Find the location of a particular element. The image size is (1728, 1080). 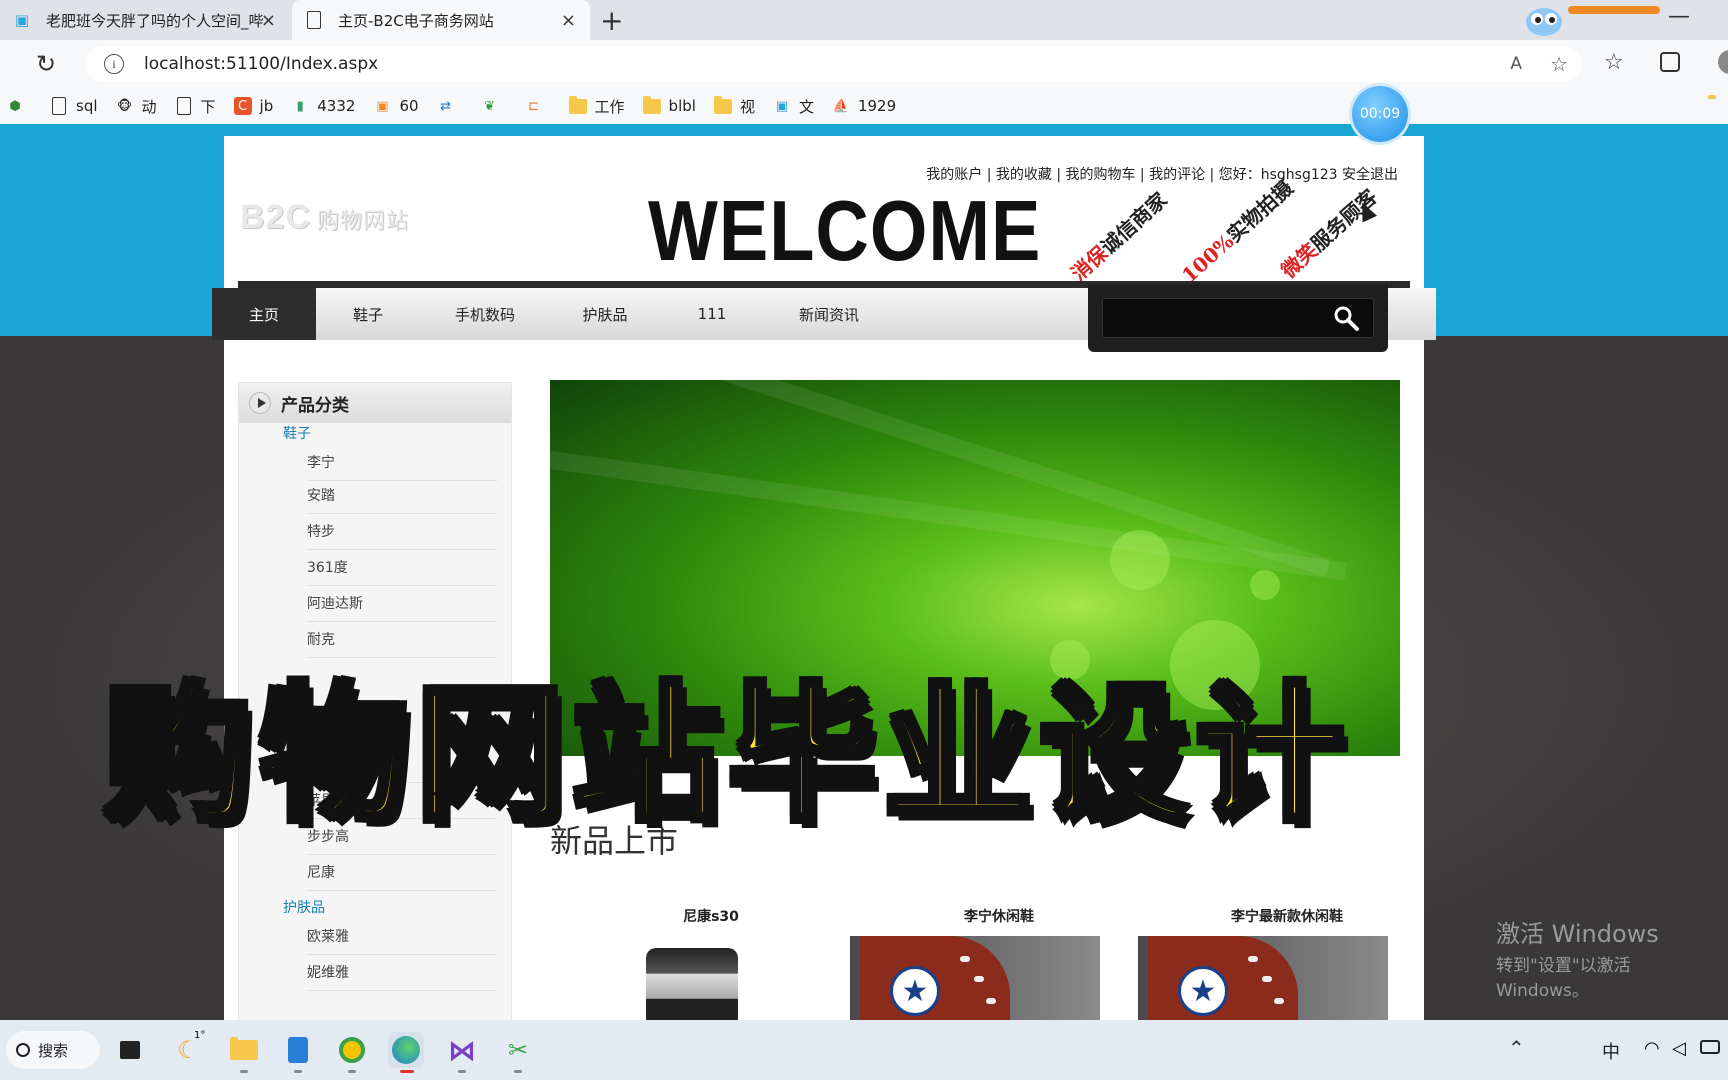

nav-111: 111 is located at coordinates (712, 314).